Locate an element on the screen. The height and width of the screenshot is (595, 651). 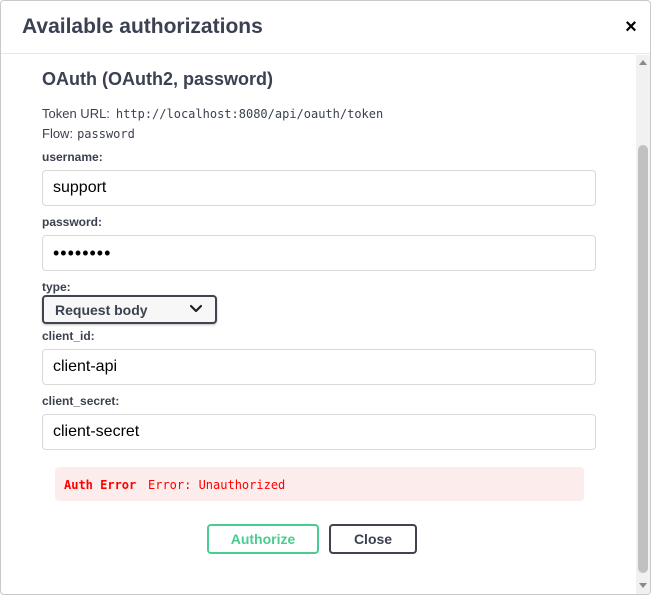
modal-header: Available authorizations × is located at coordinates (325, 27).